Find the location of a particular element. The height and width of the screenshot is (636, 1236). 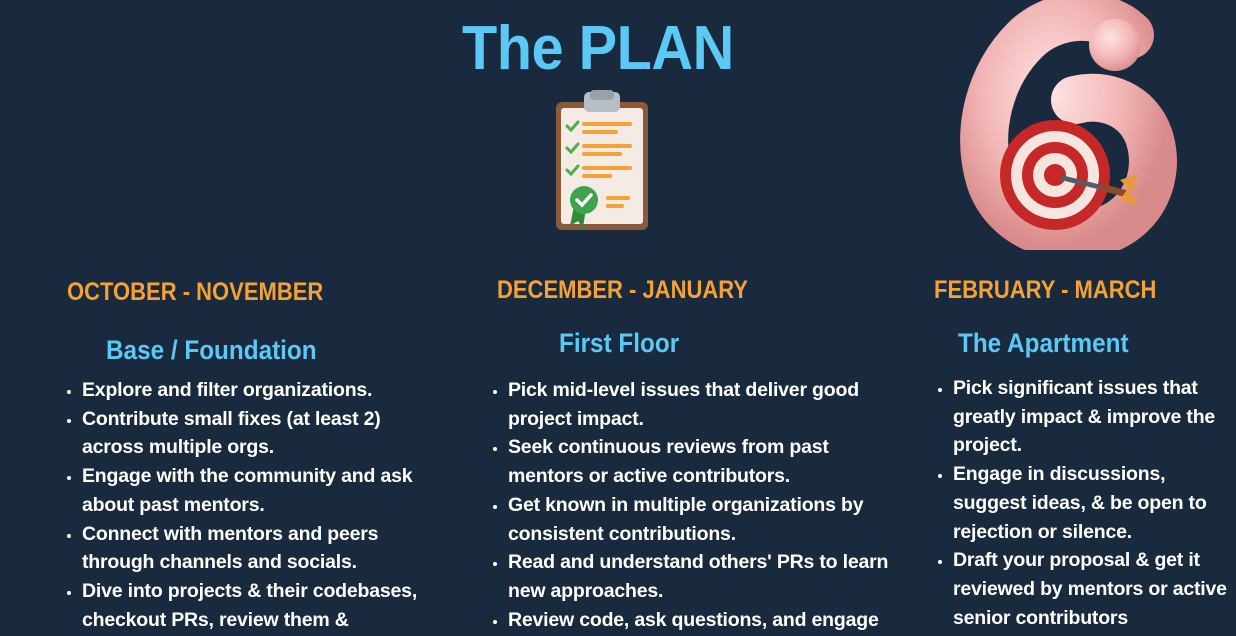

list-item: Review code, ask questions, and engage is located at coordinates (708, 620).